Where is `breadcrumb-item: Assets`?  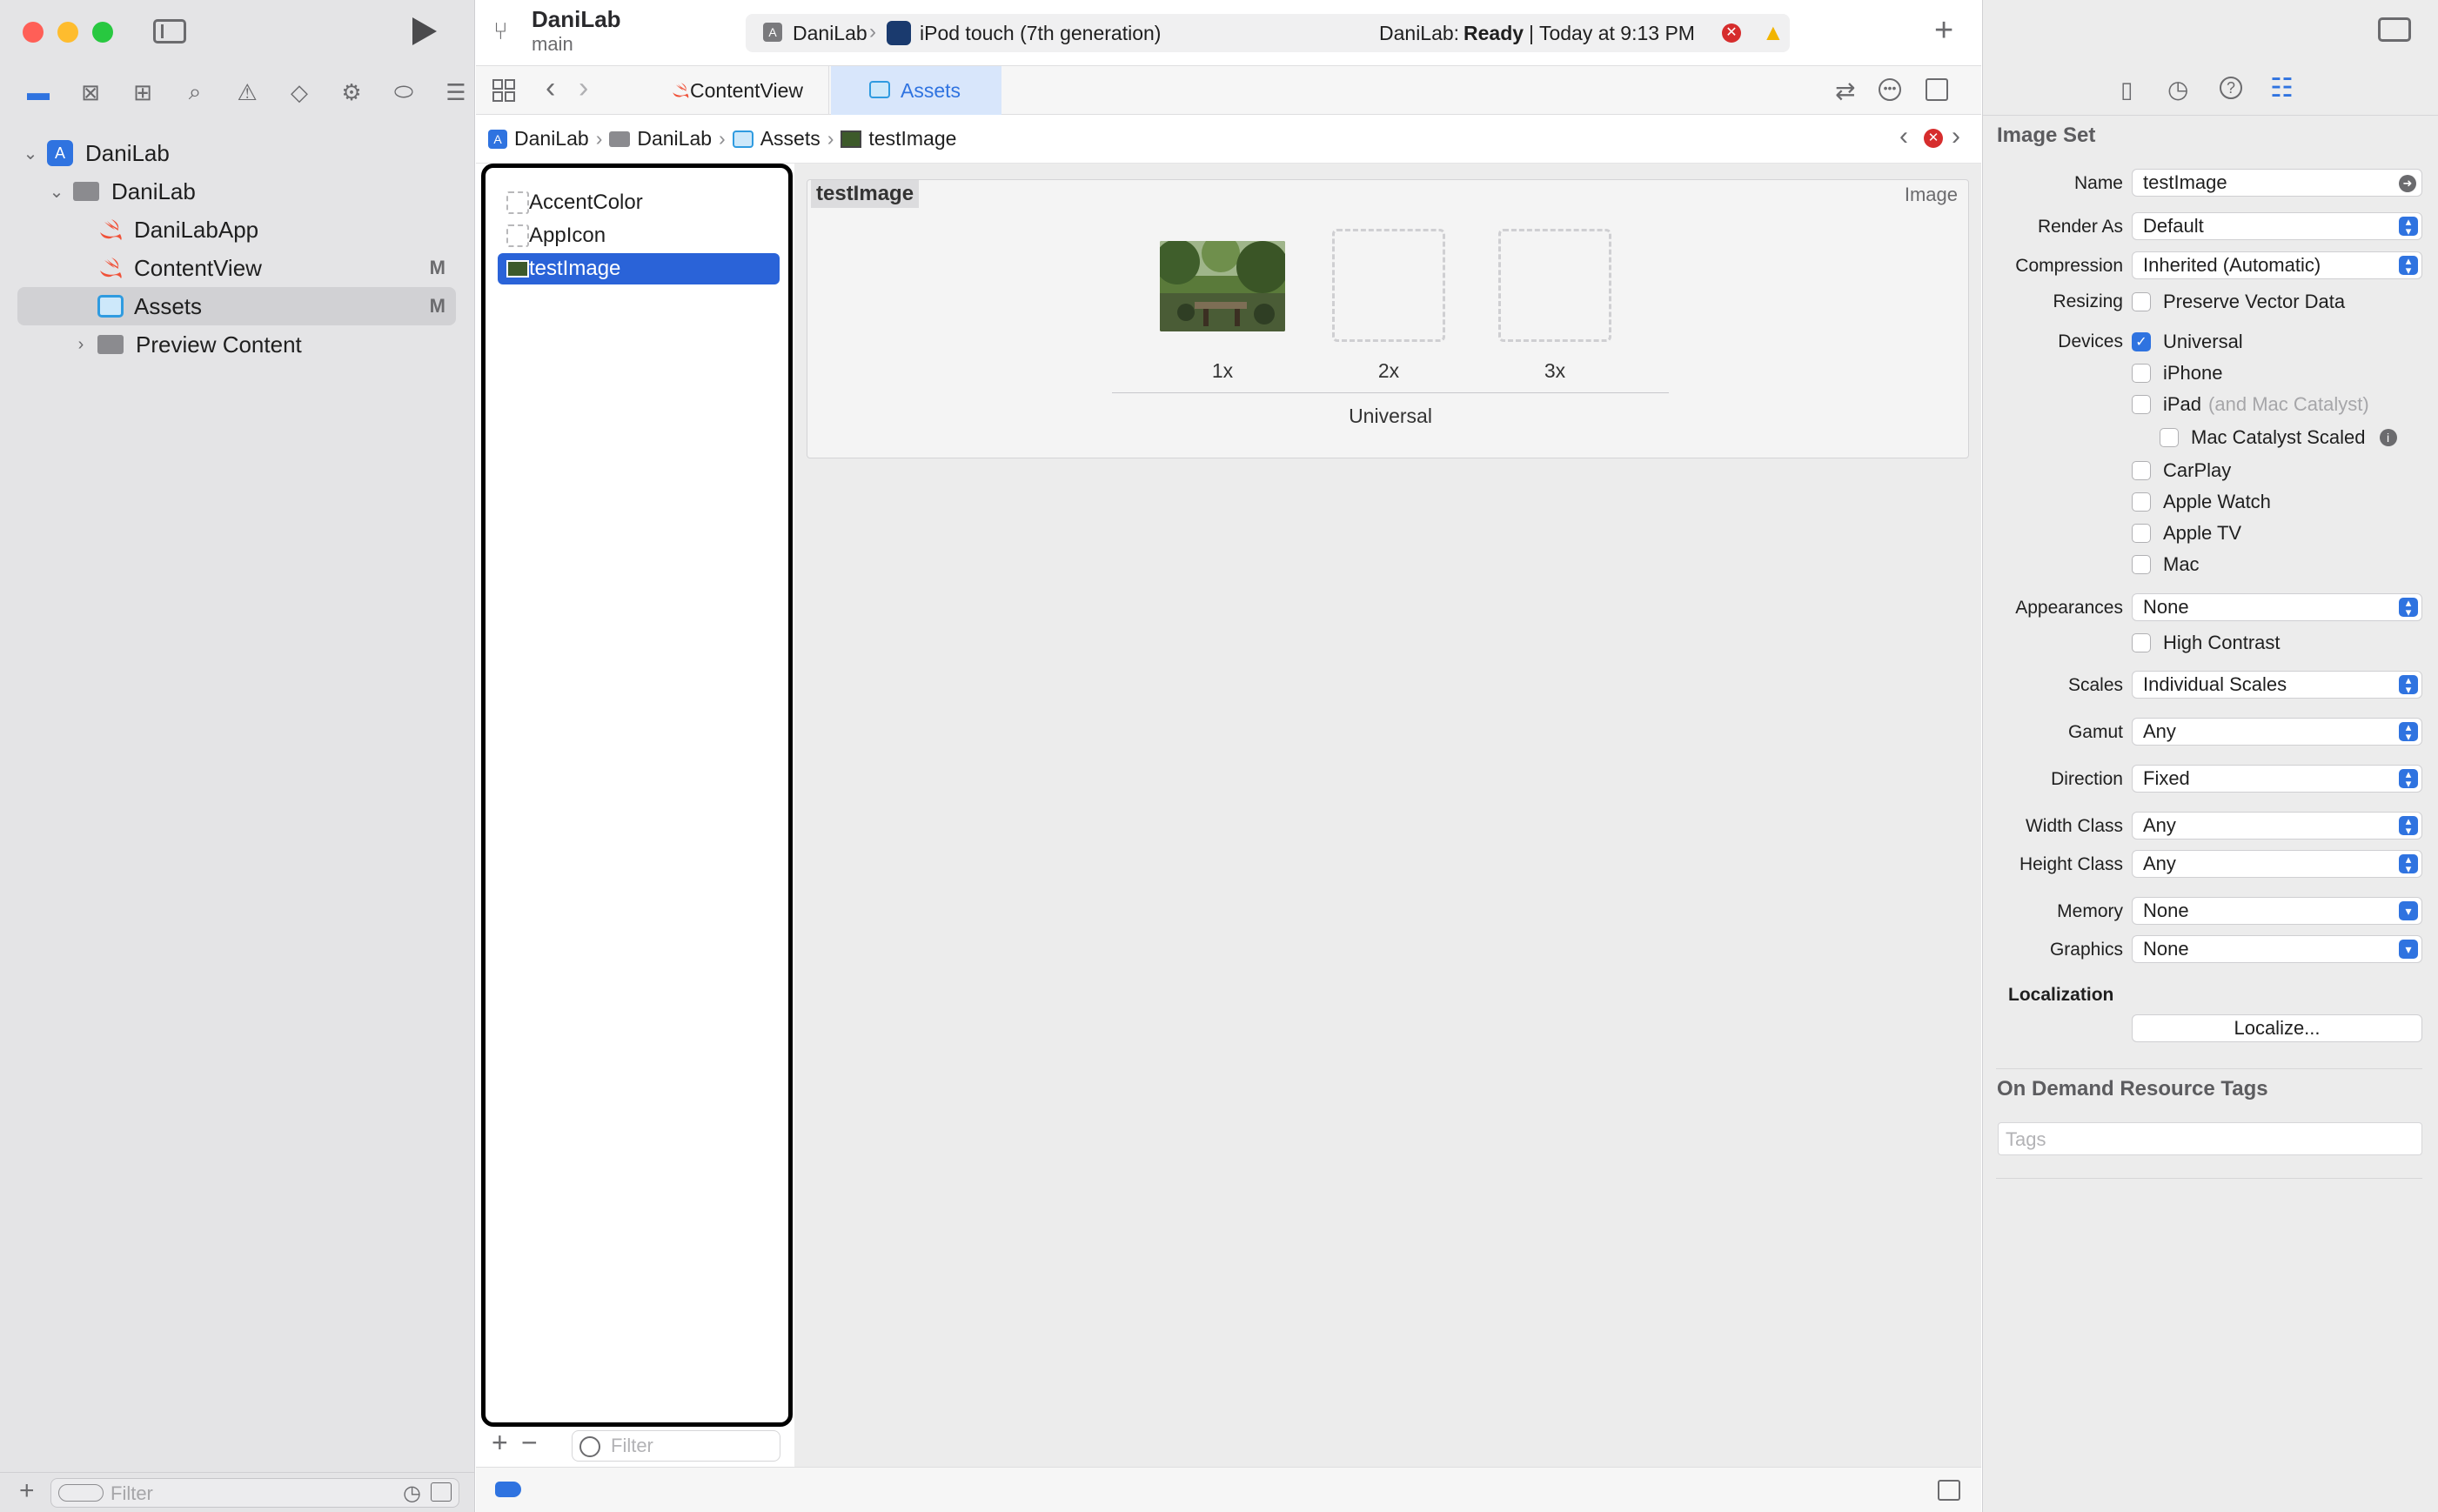 breadcrumb-item: Assets is located at coordinates (790, 139).